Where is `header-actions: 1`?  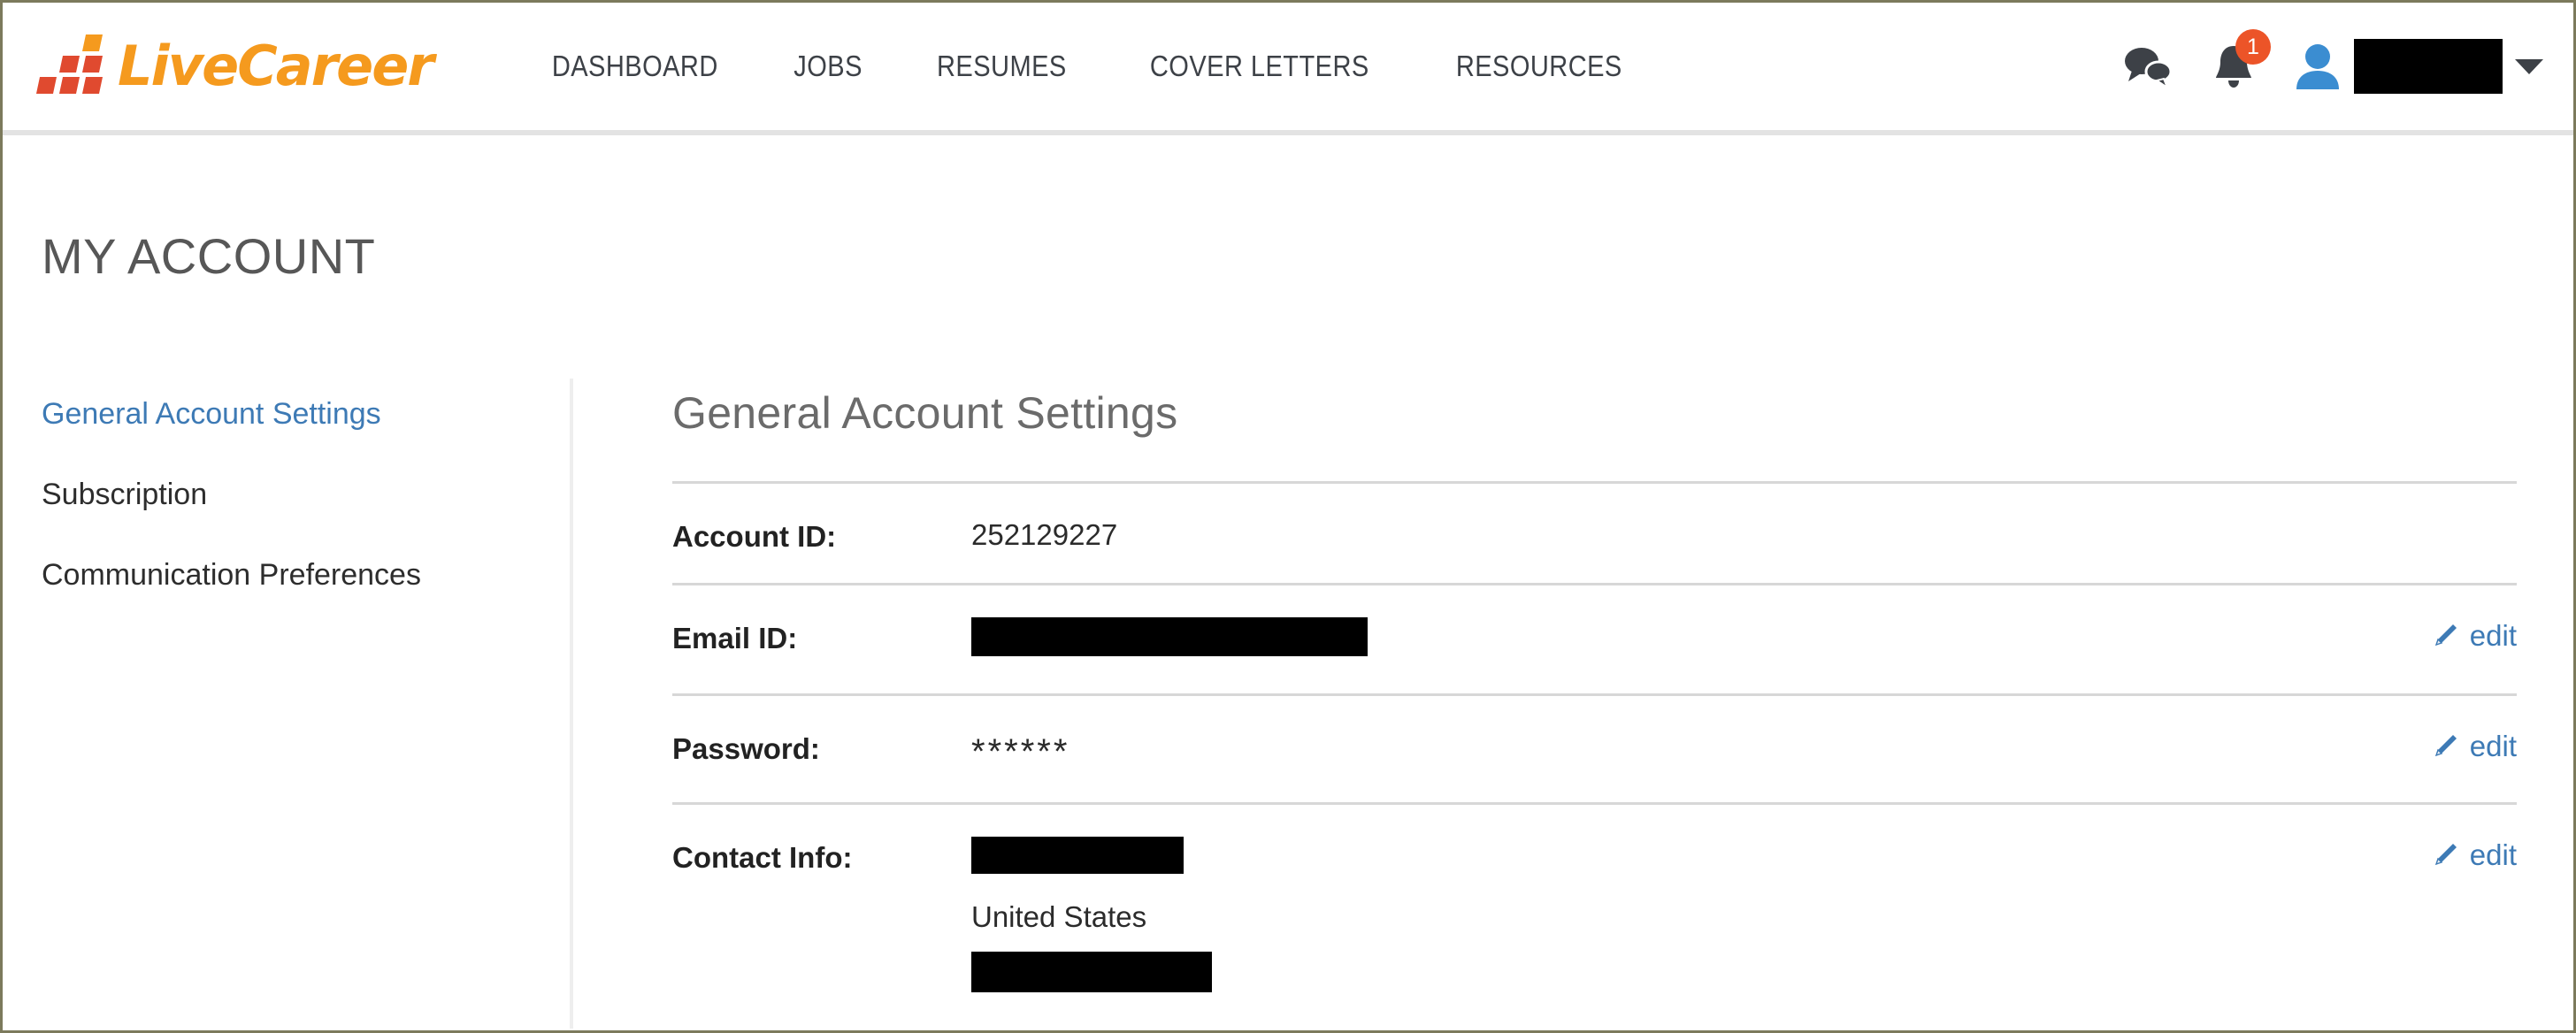 header-actions: 1 is located at coordinates (2339, 66).